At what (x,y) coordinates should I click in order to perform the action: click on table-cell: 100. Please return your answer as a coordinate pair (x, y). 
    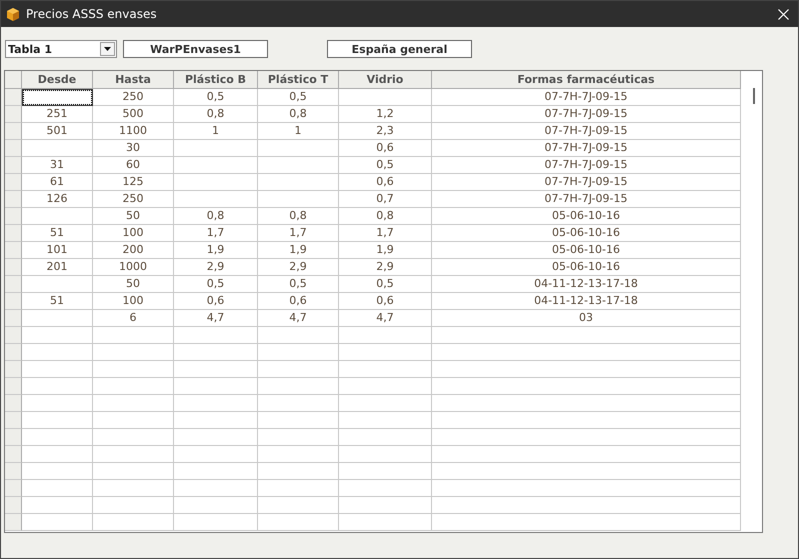
    Looking at the image, I should click on (133, 301).